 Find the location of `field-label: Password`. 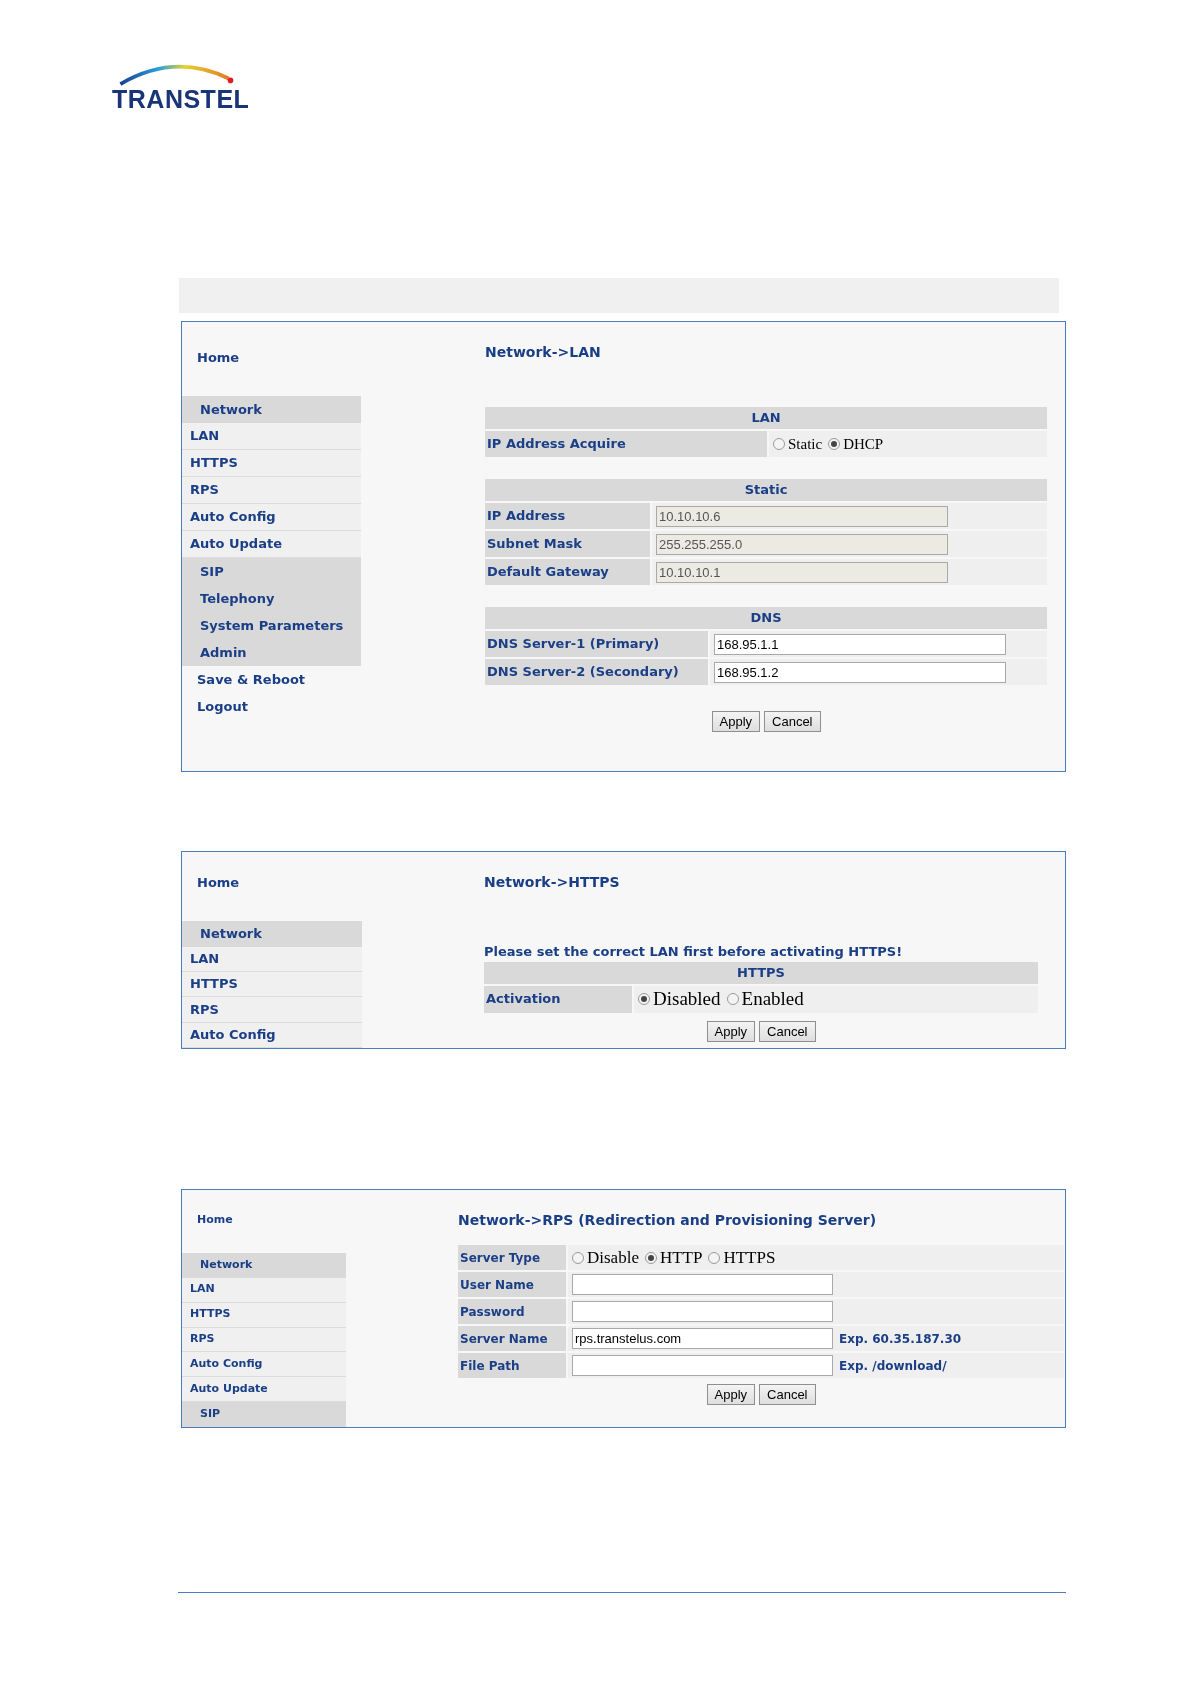

field-label: Password is located at coordinates (512, 1311).